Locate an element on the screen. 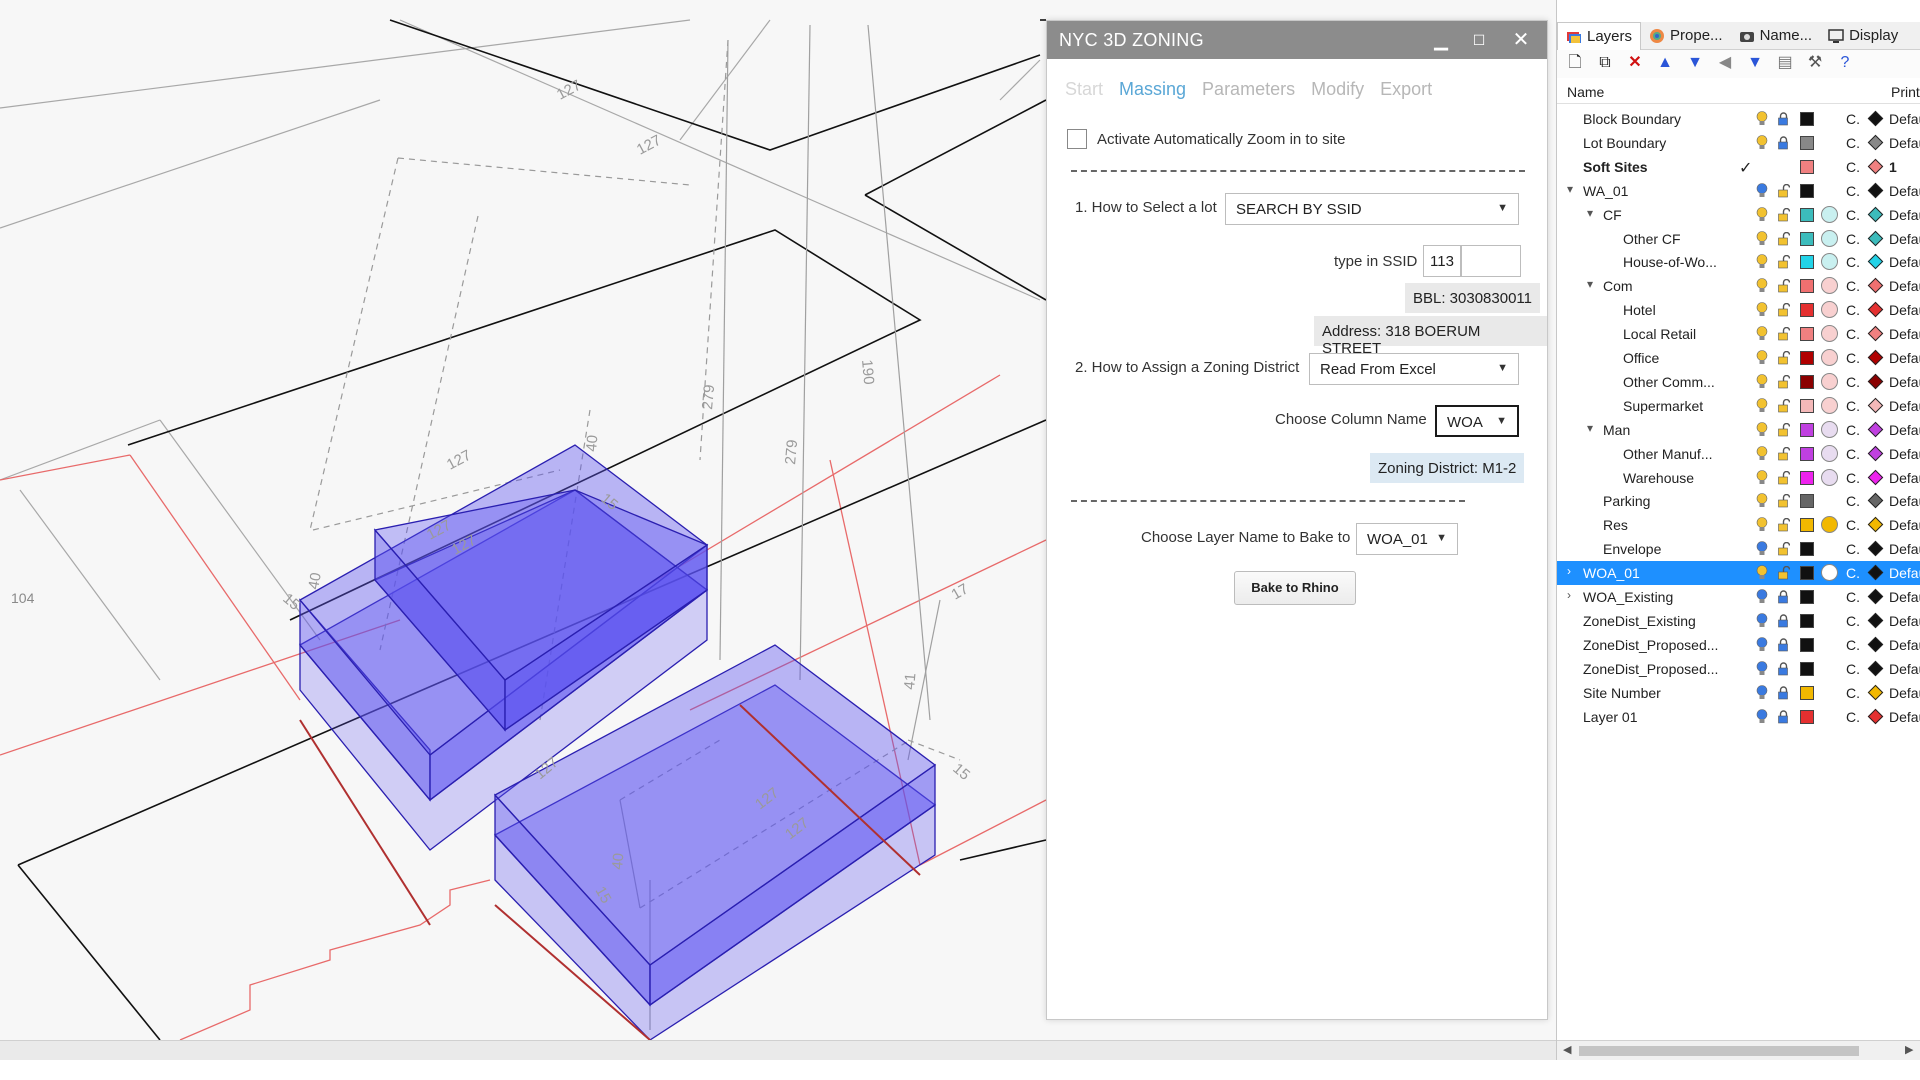 This screenshot has height=1080, width=1920. layer-row: Lot Boundary C. Defau is located at coordinates (1738, 143).